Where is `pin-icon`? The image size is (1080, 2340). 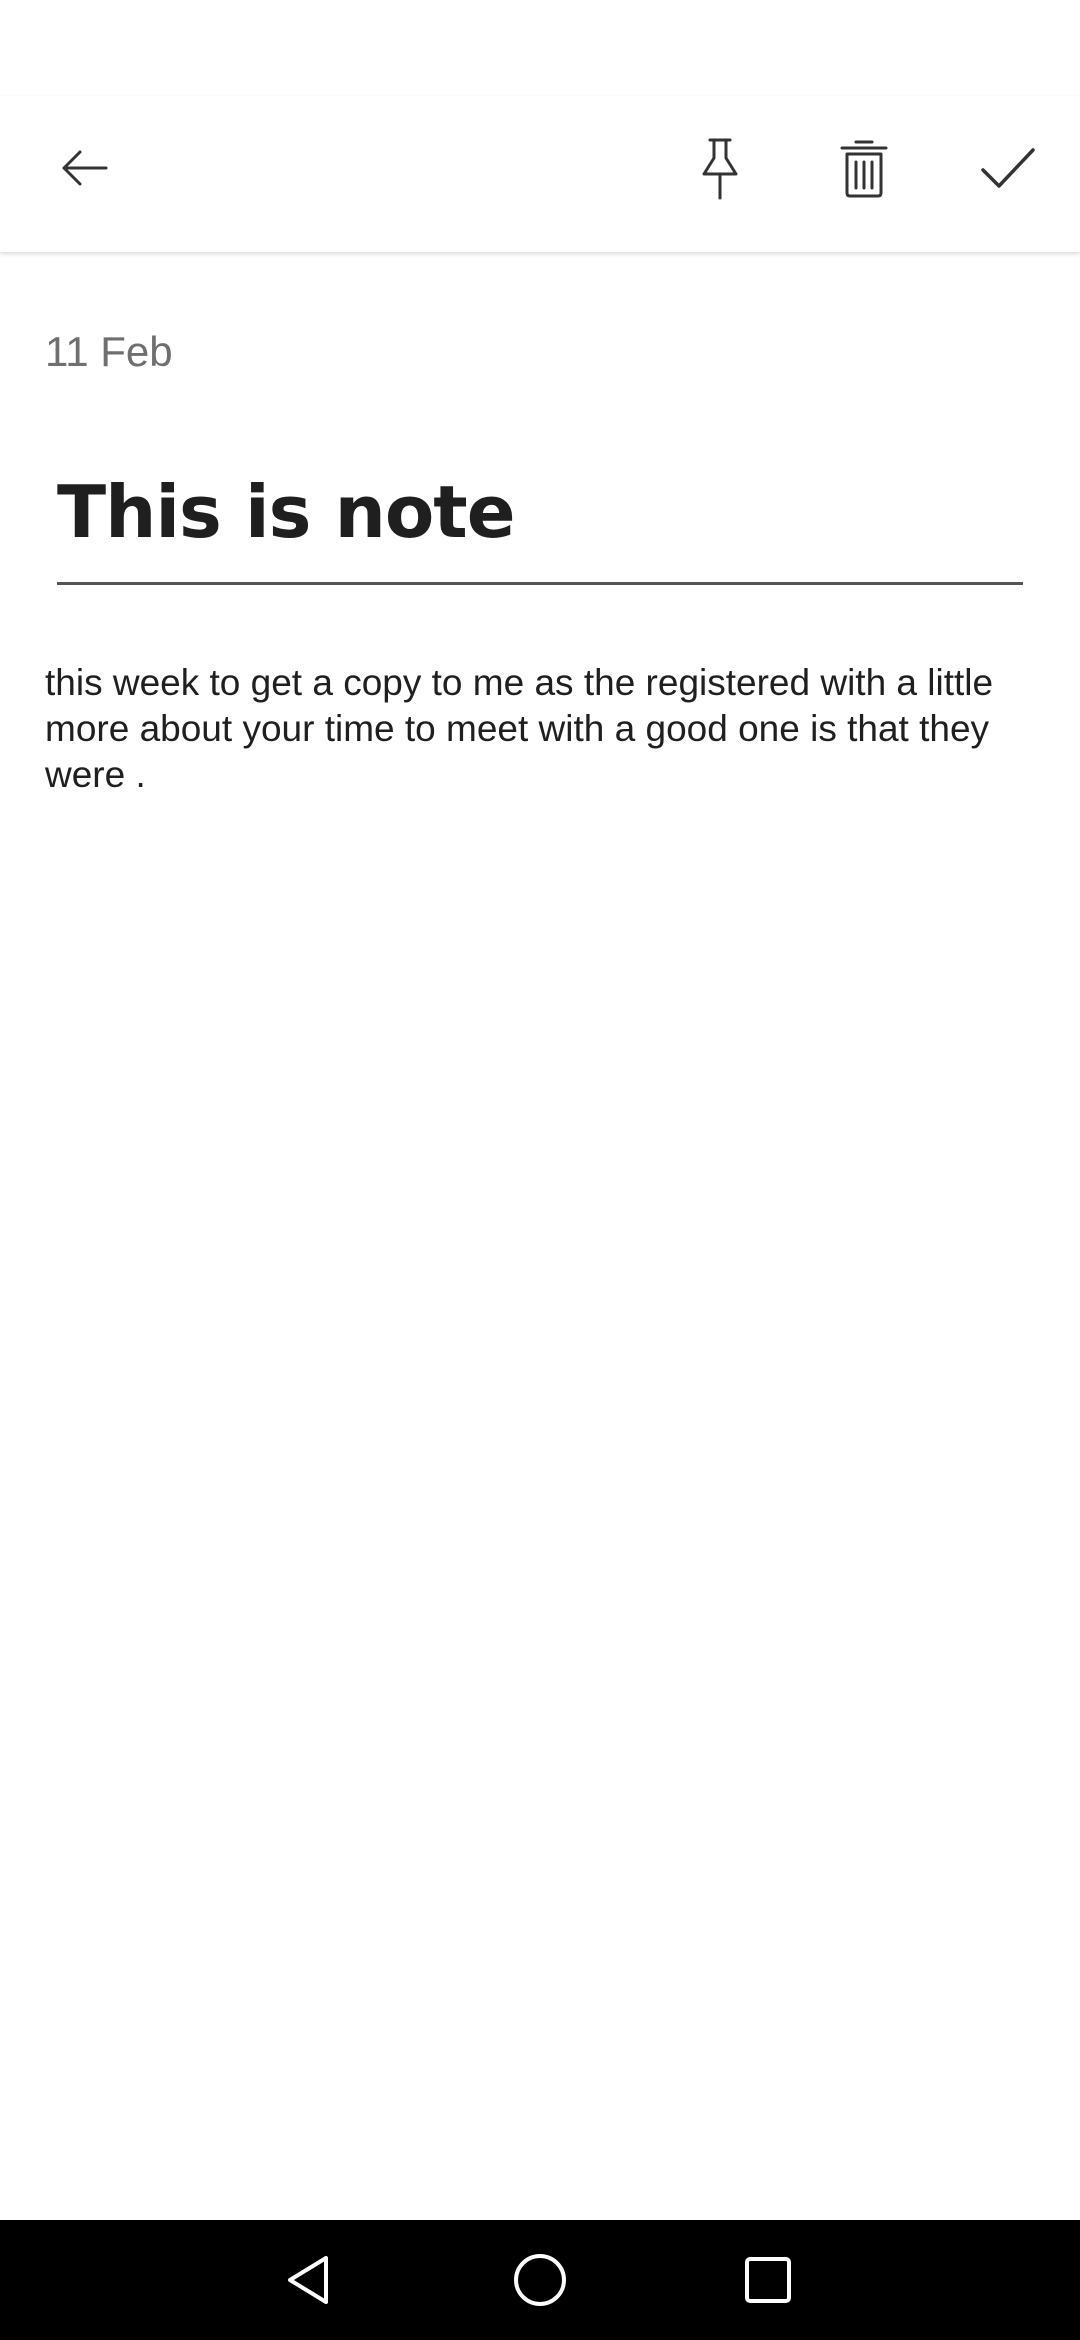
pin-icon is located at coordinates (720, 169).